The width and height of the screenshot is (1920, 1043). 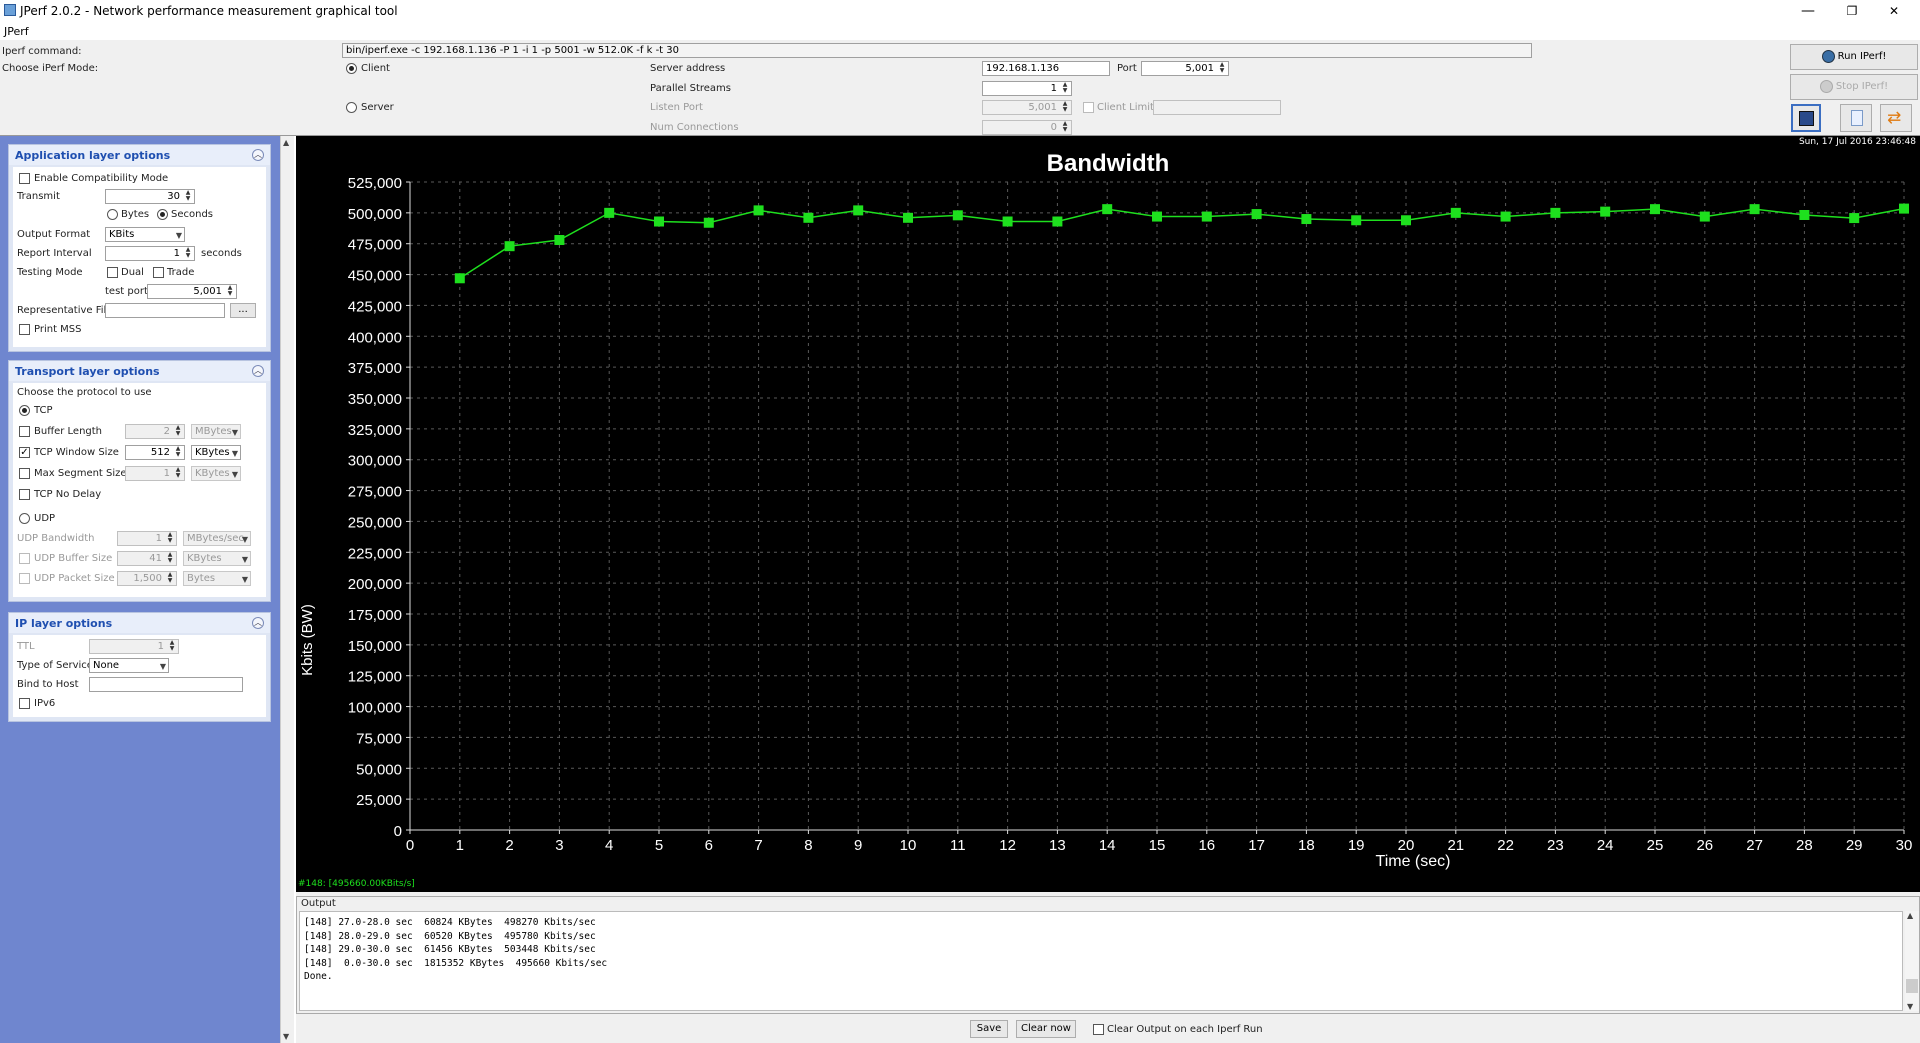 What do you see at coordinates (1912, 986) in the screenshot?
I see `scroll-thumb` at bounding box center [1912, 986].